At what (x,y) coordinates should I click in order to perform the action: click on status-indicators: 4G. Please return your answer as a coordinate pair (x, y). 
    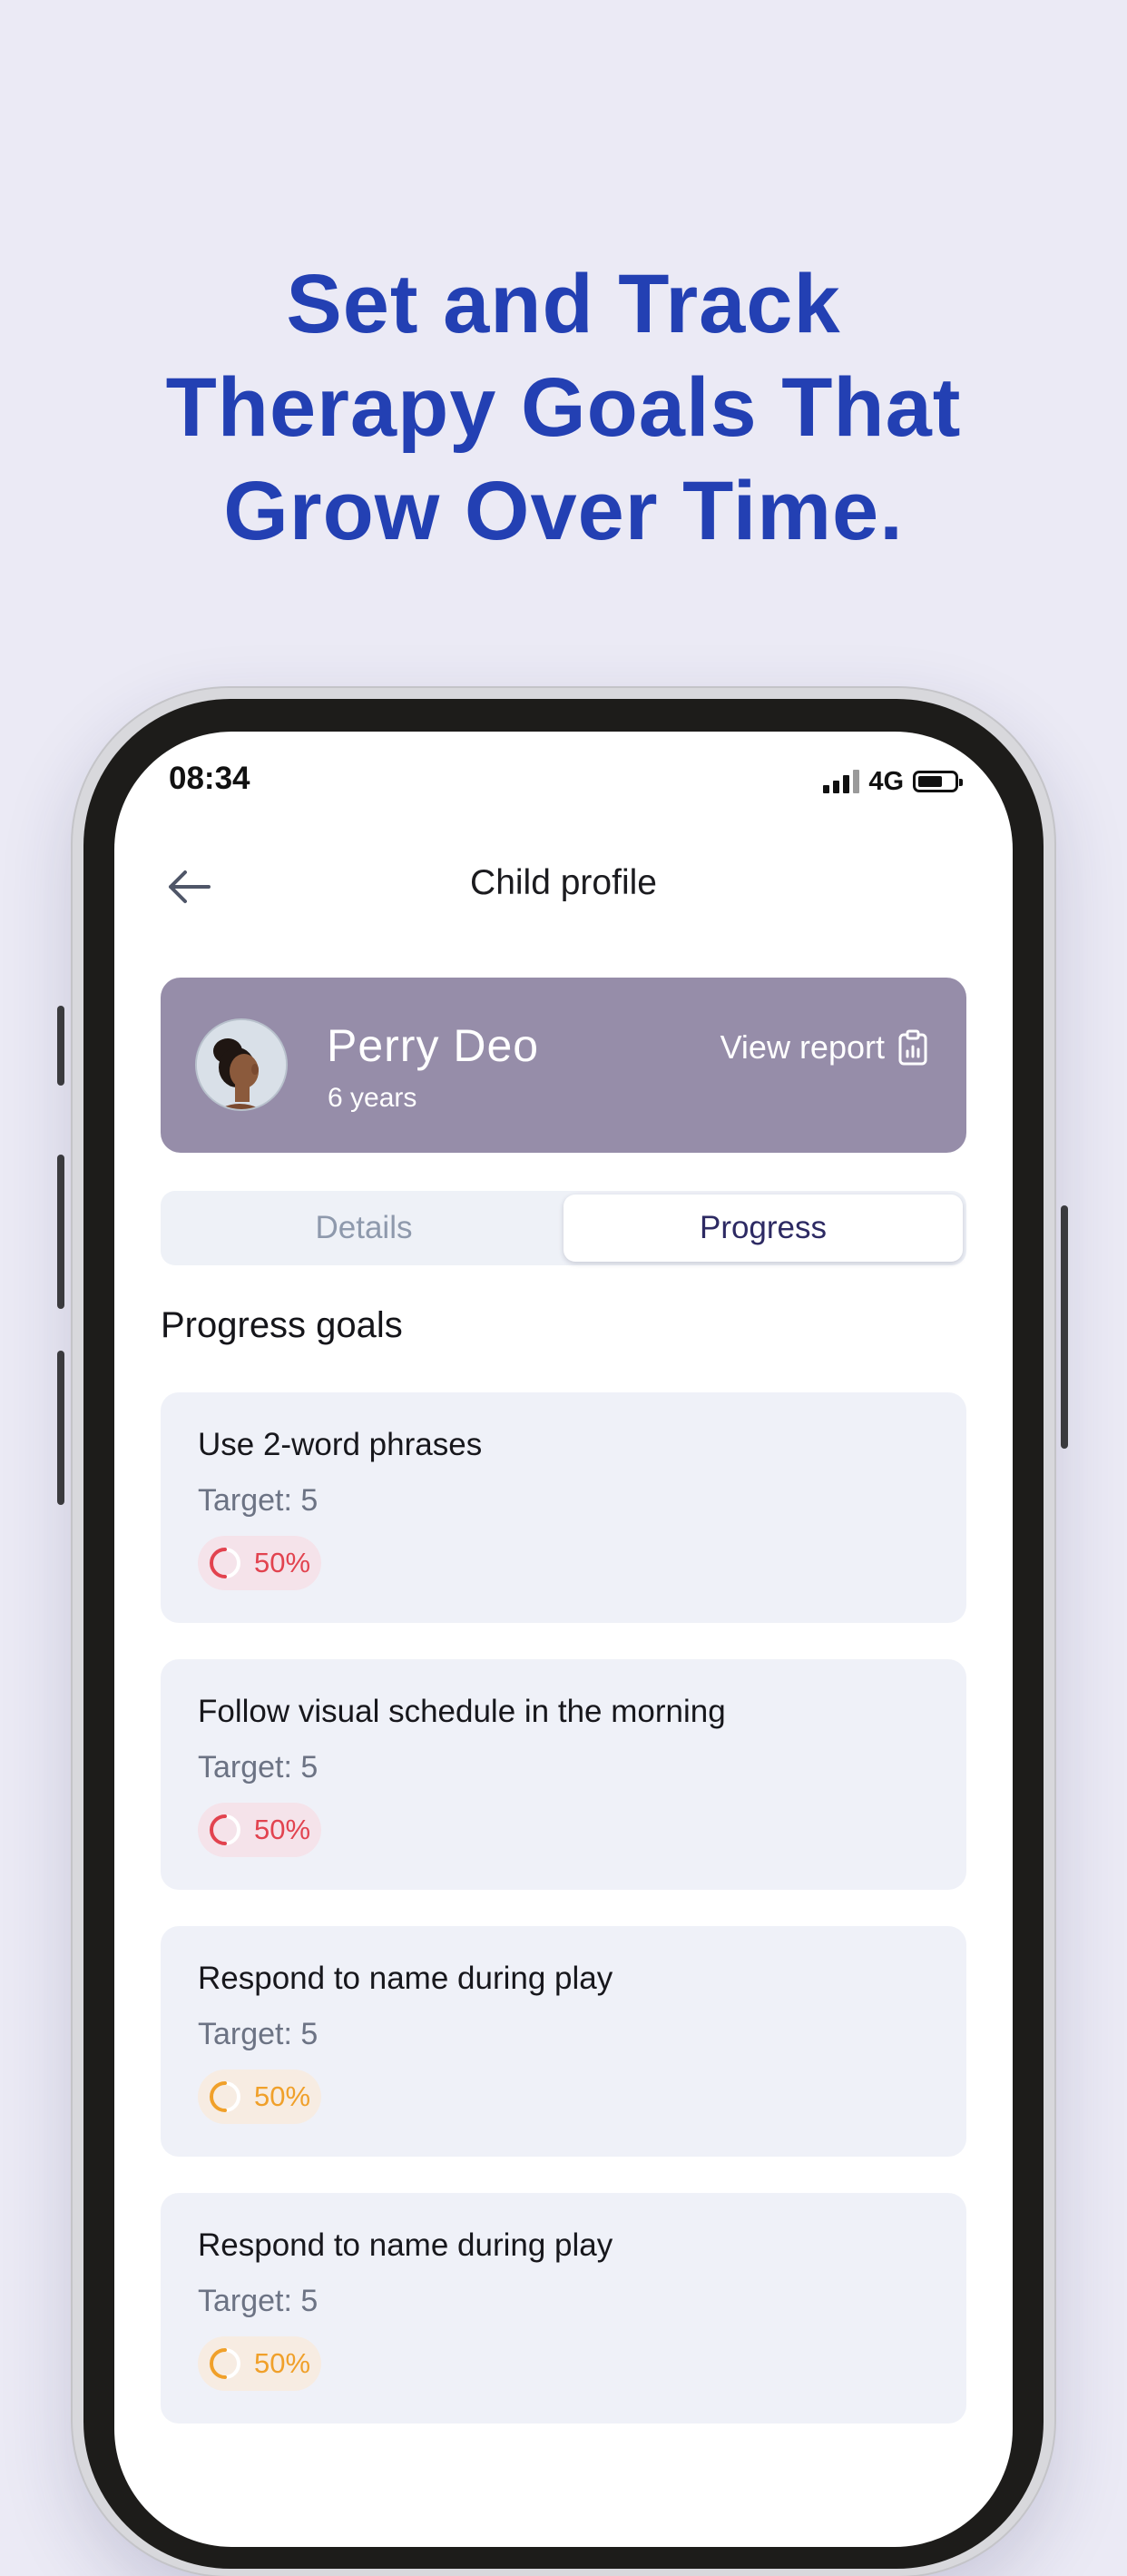
    Looking at the image, I should click on (893, 781).